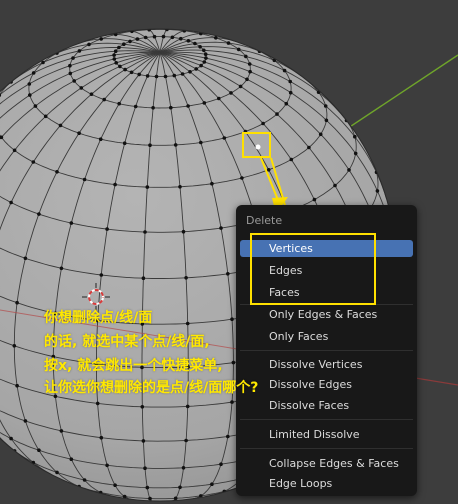  I want to click on menu-item-dissolve-vertices: Dissolve Vertices, so click(326, 364).